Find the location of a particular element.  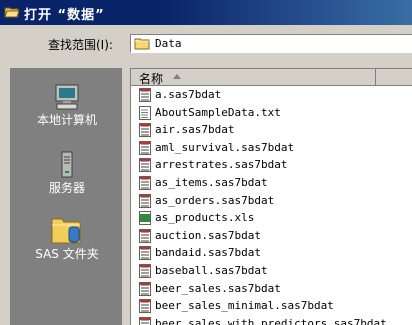

file-row: beer_sales.sas7bdat is located at coordinates (271, 290).